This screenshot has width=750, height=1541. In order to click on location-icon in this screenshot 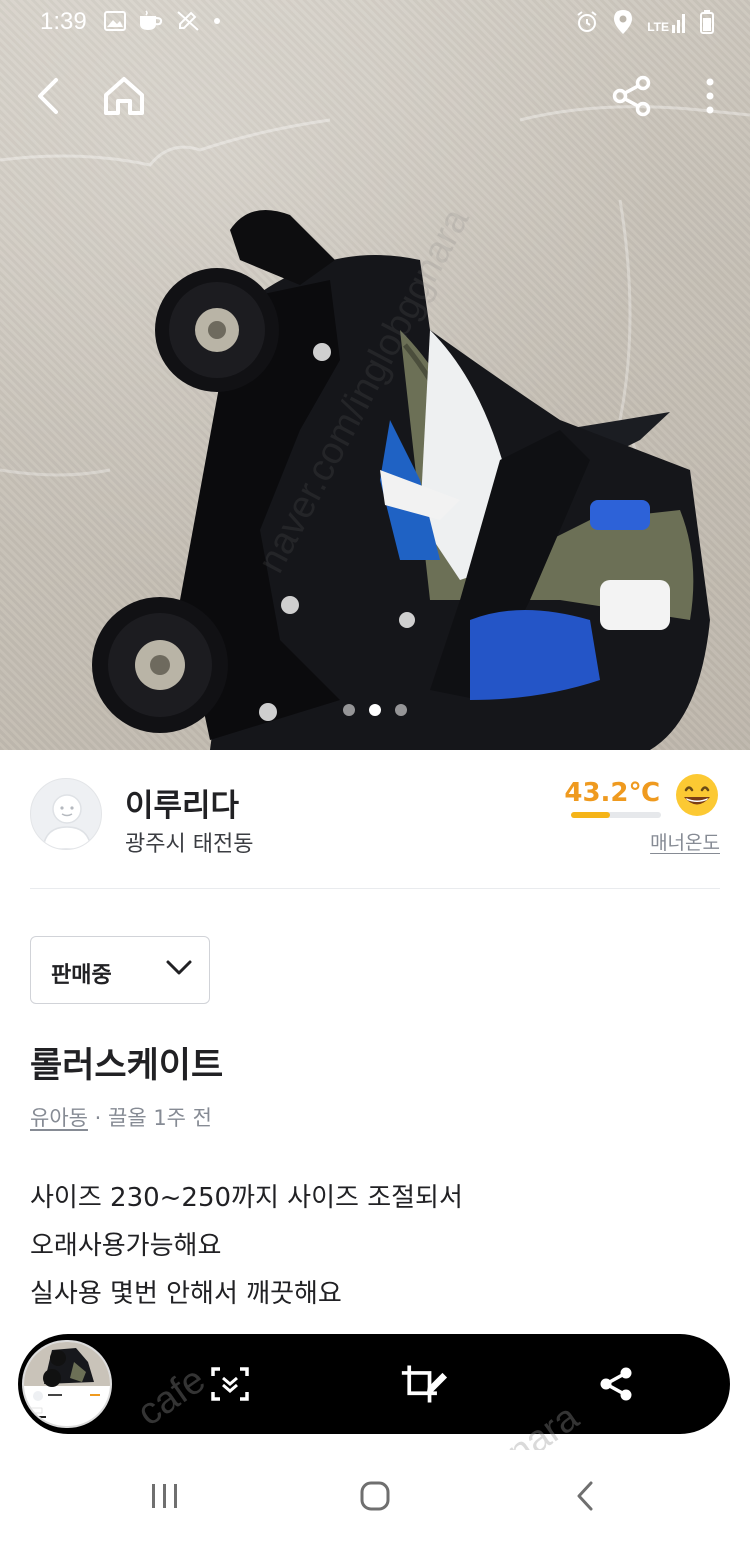, I will do `click(623, 22)`.